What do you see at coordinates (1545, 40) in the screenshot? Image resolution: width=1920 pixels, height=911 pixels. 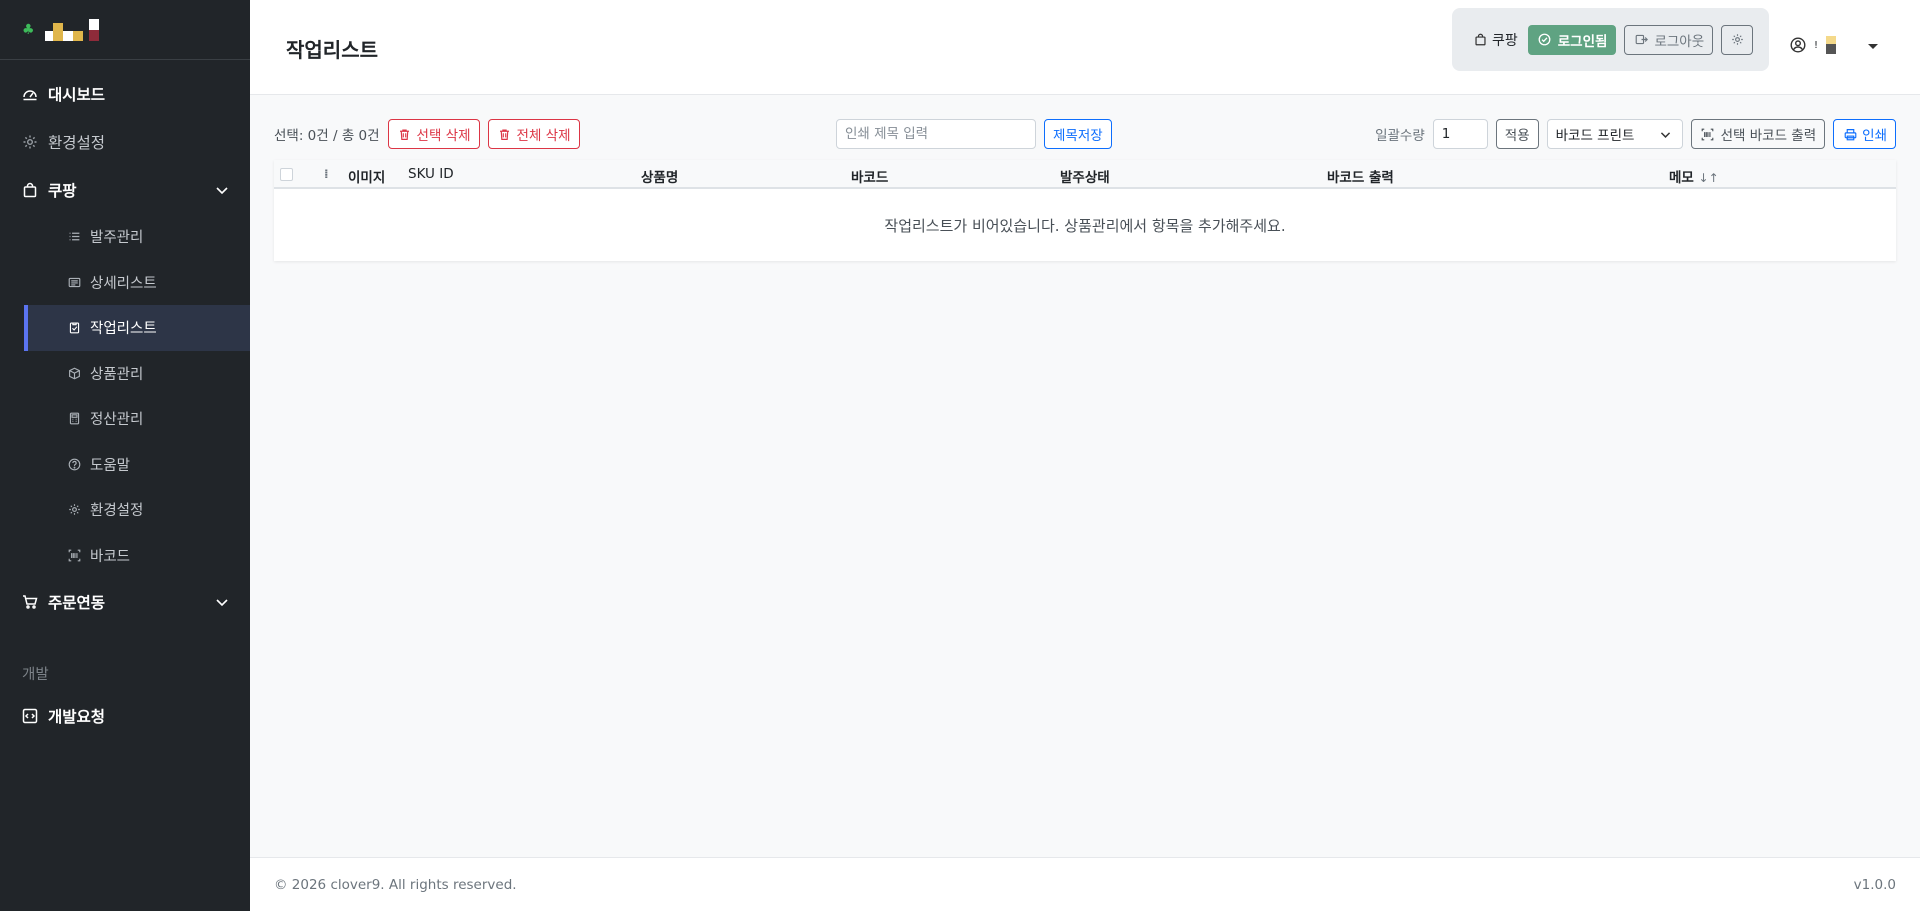 I see `check-circle-icon` at bounding box center [1545, 40].